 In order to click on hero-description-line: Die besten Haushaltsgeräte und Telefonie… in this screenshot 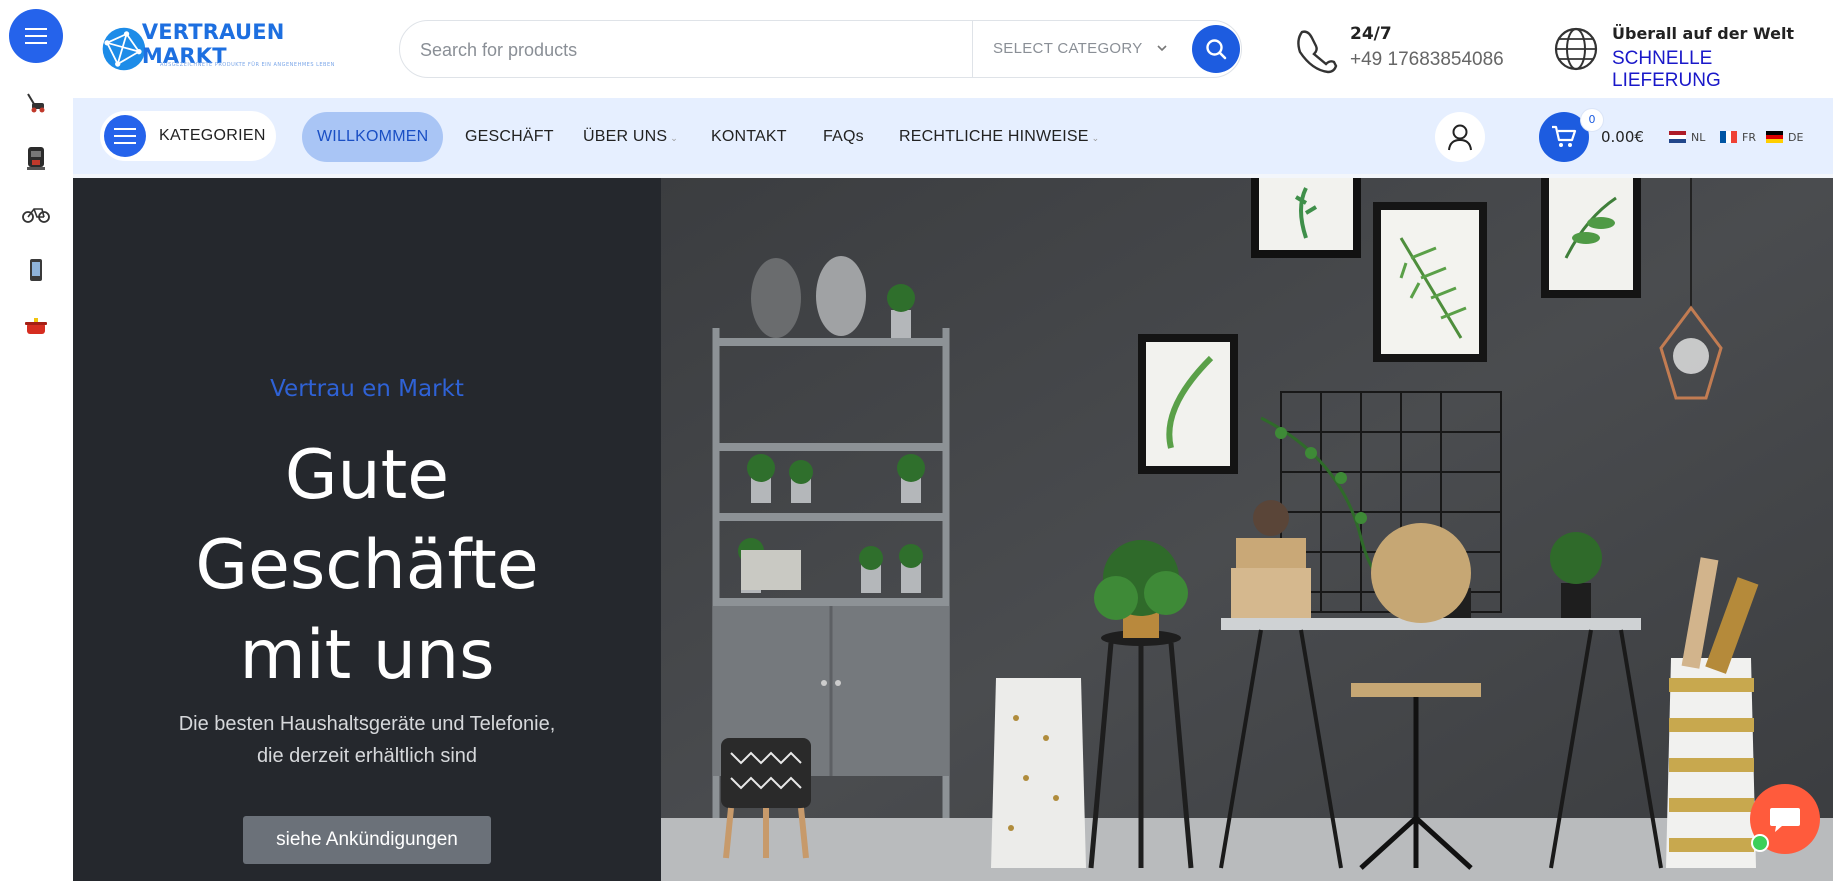, I will do `click(367, 724)`.